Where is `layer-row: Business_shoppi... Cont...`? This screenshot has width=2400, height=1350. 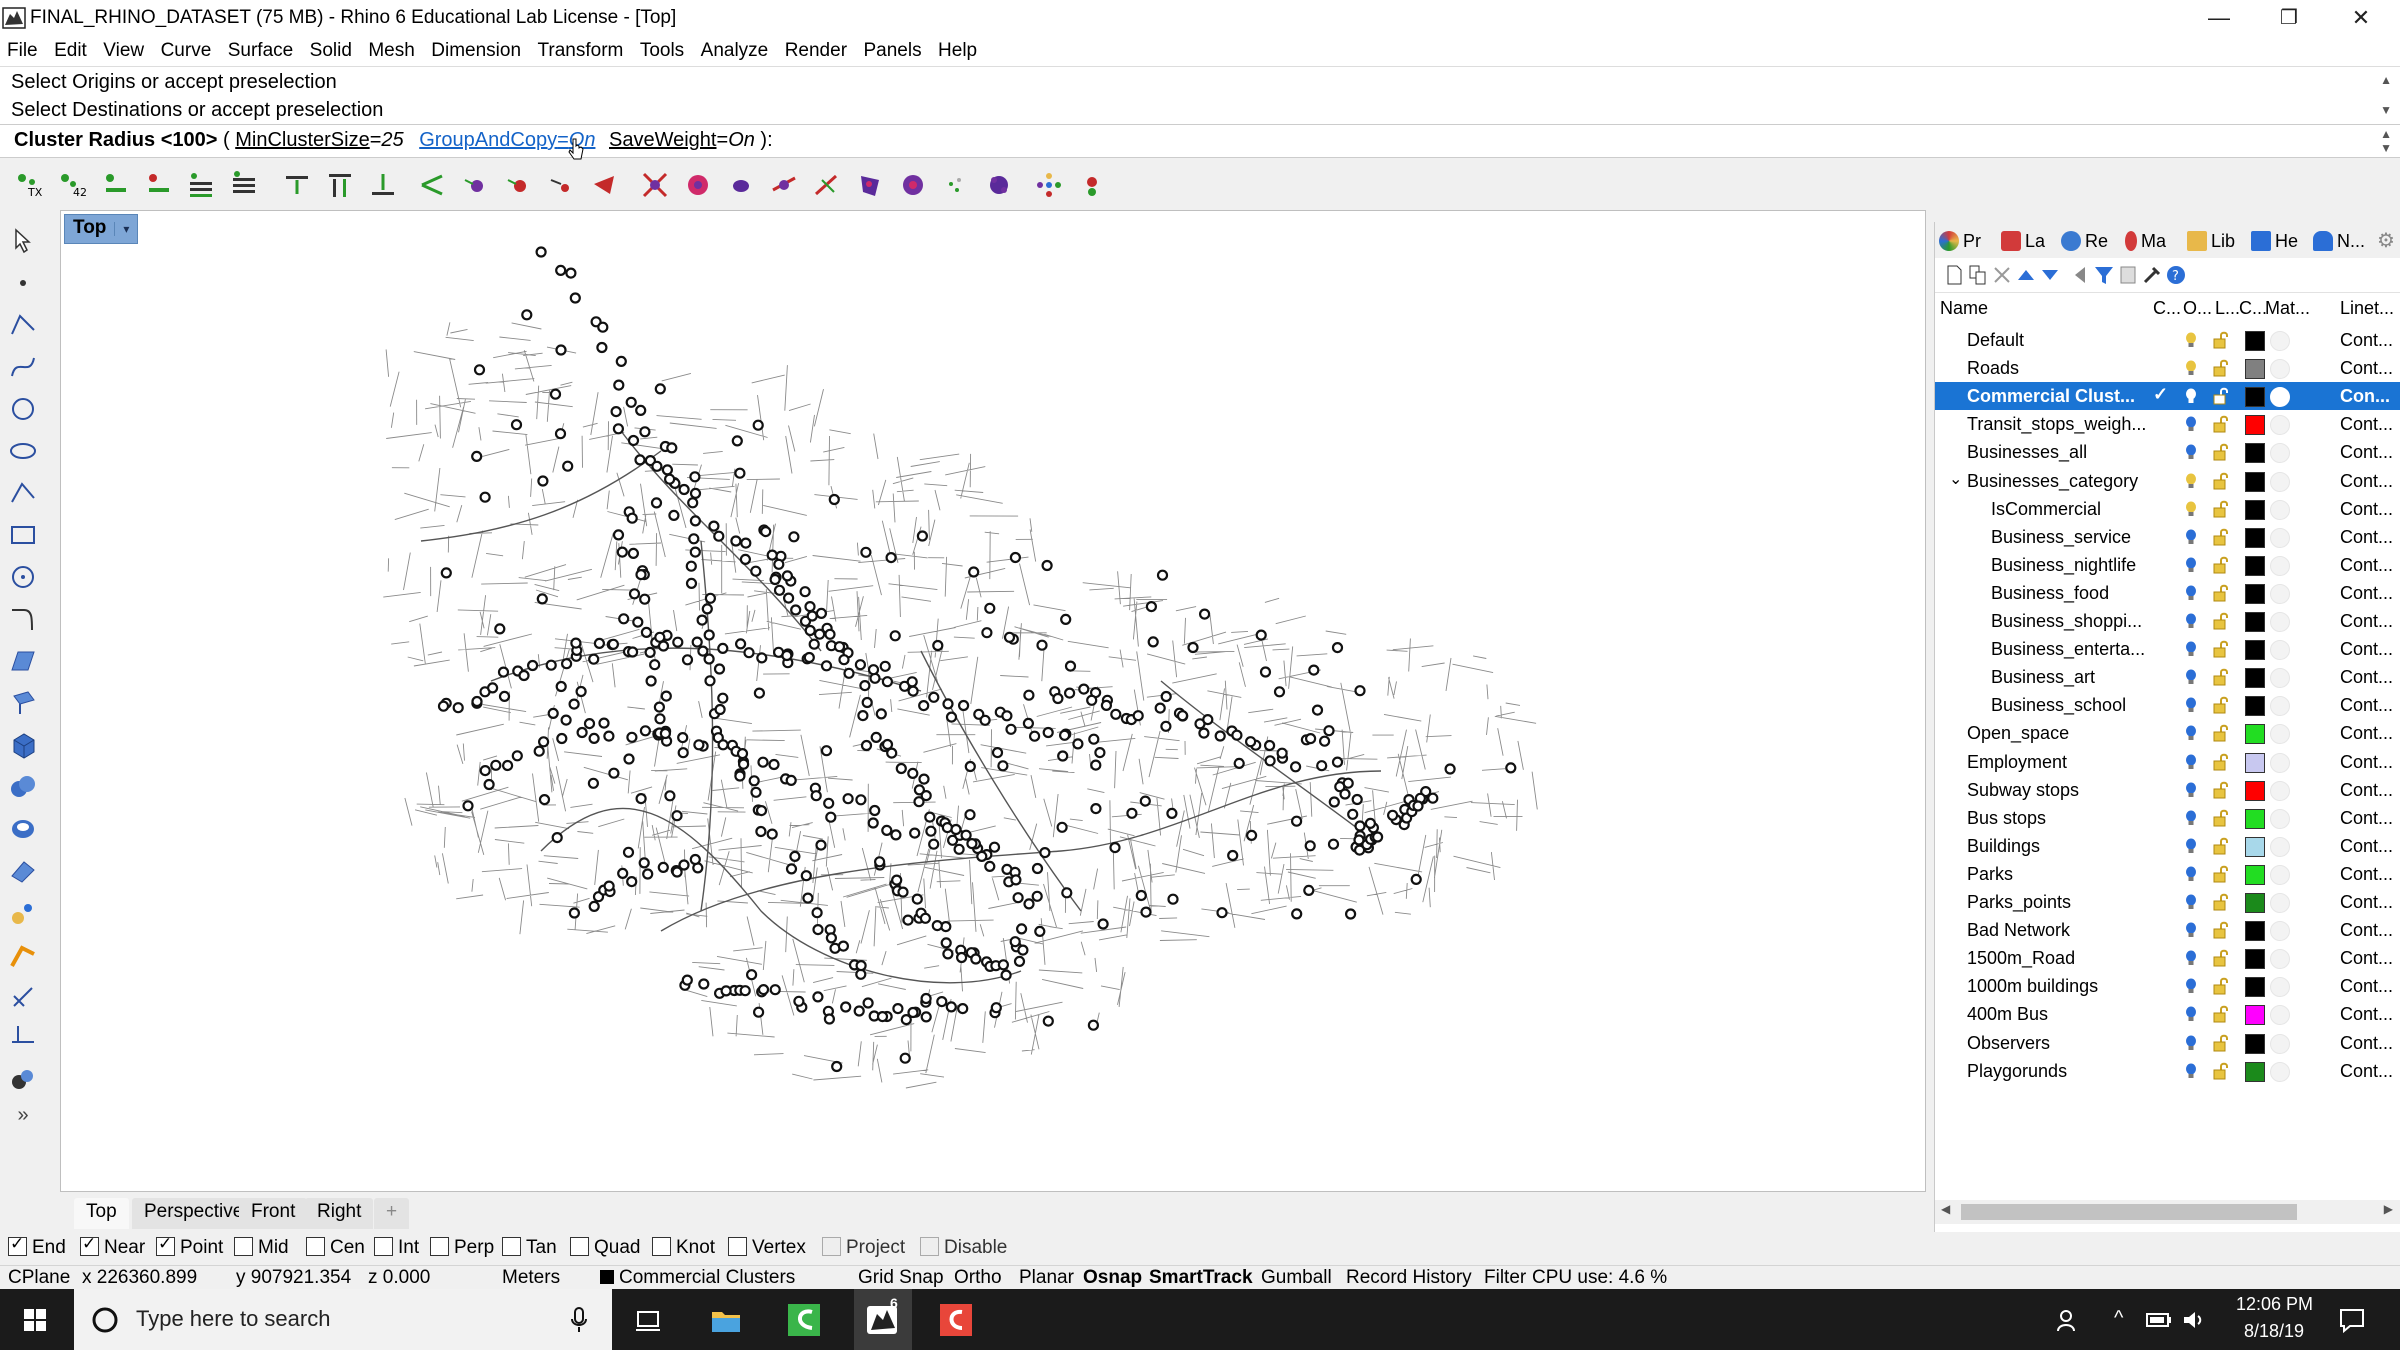 layer-row: Business_shoppi... Cont... is located at coordinates (2167, 621).